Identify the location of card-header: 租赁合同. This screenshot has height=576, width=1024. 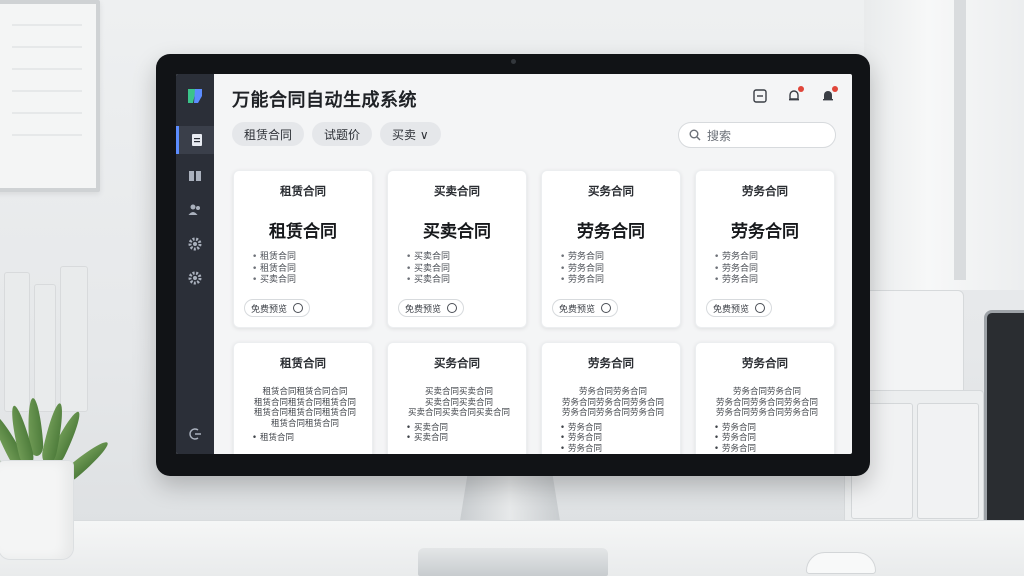
(303, 363).